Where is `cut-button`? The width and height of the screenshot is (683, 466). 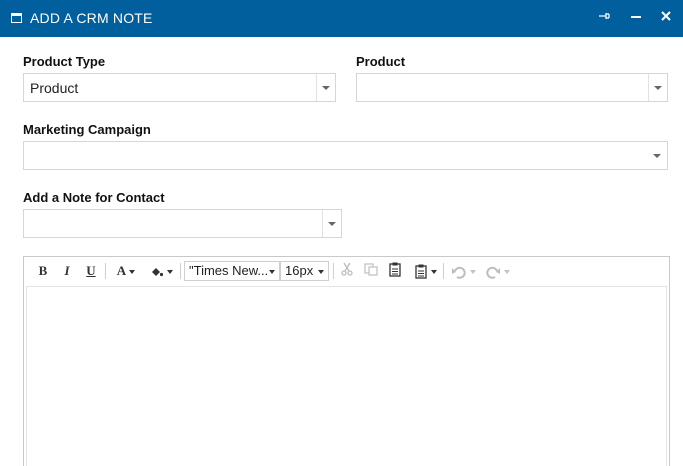 cut-button is located at coordinates (347, 271).